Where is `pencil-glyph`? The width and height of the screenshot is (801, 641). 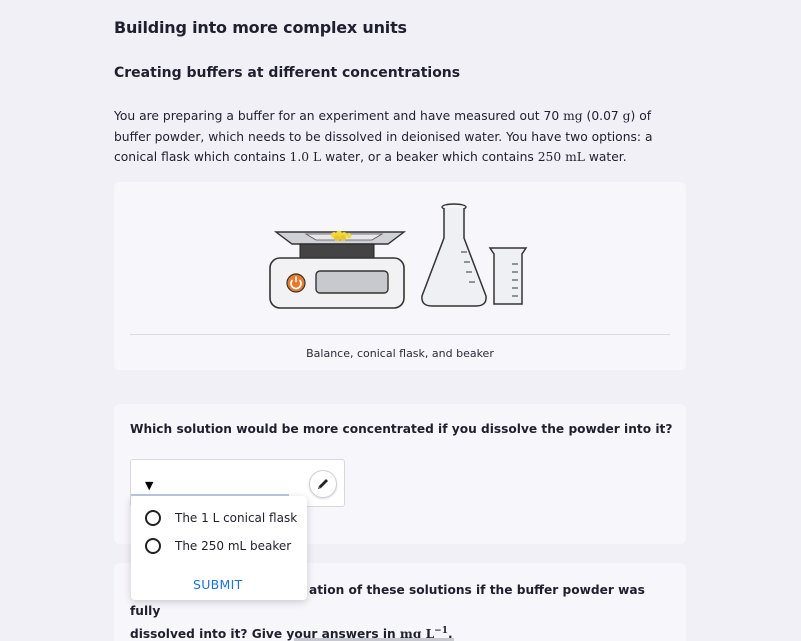
pencil-glyph is located at coordinates (323, 484).